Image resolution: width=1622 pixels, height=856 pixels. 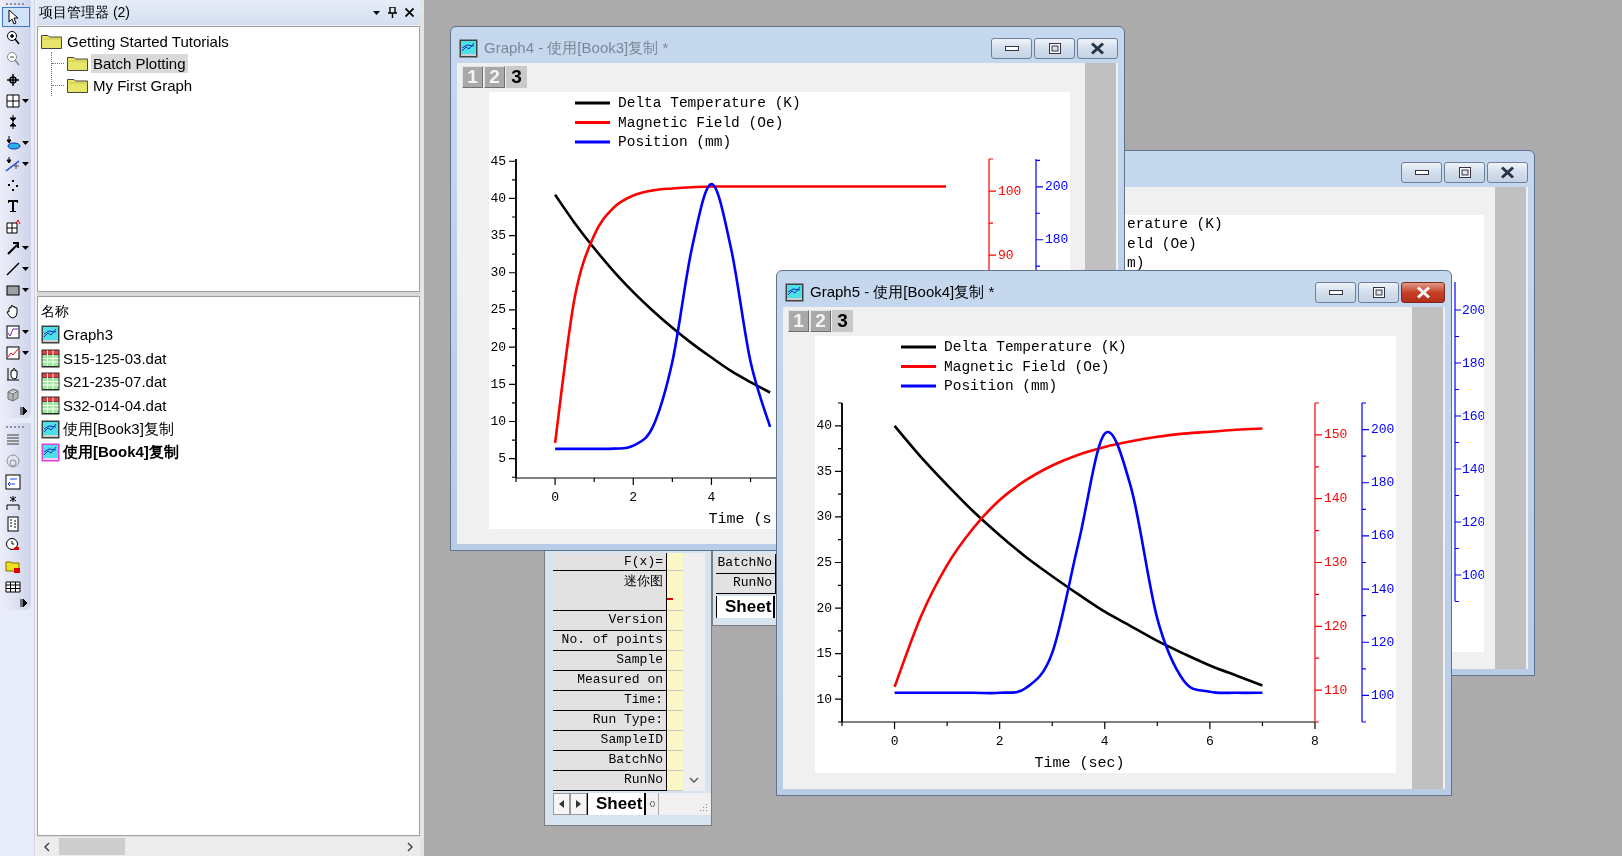 What do you see at coordinates (139, 63) in the screenshot?
I see `tree-item: Batch Plotting` at bounding box center [139, 63].